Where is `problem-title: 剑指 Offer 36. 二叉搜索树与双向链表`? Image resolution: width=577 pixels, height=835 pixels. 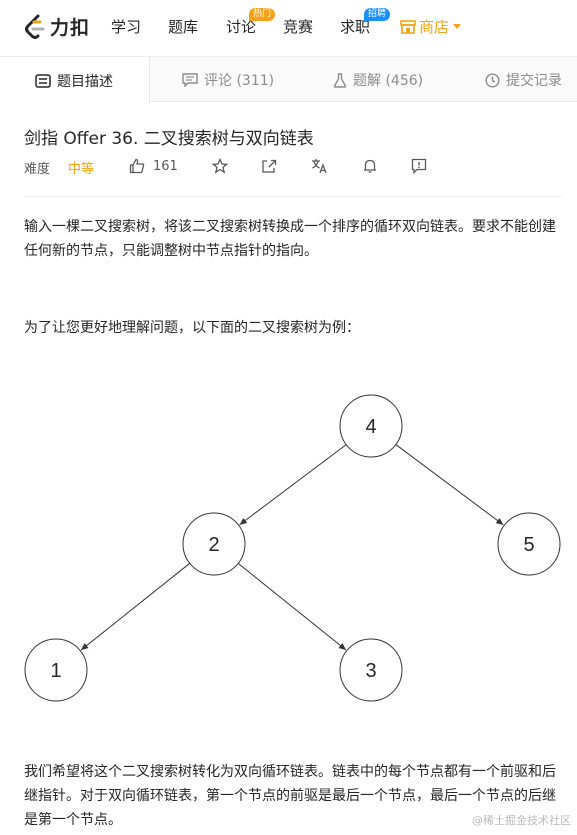 problem-title: 剑指 Offer 36. 二叉搜索树与双向链表 is located at coordinates (169, 139).